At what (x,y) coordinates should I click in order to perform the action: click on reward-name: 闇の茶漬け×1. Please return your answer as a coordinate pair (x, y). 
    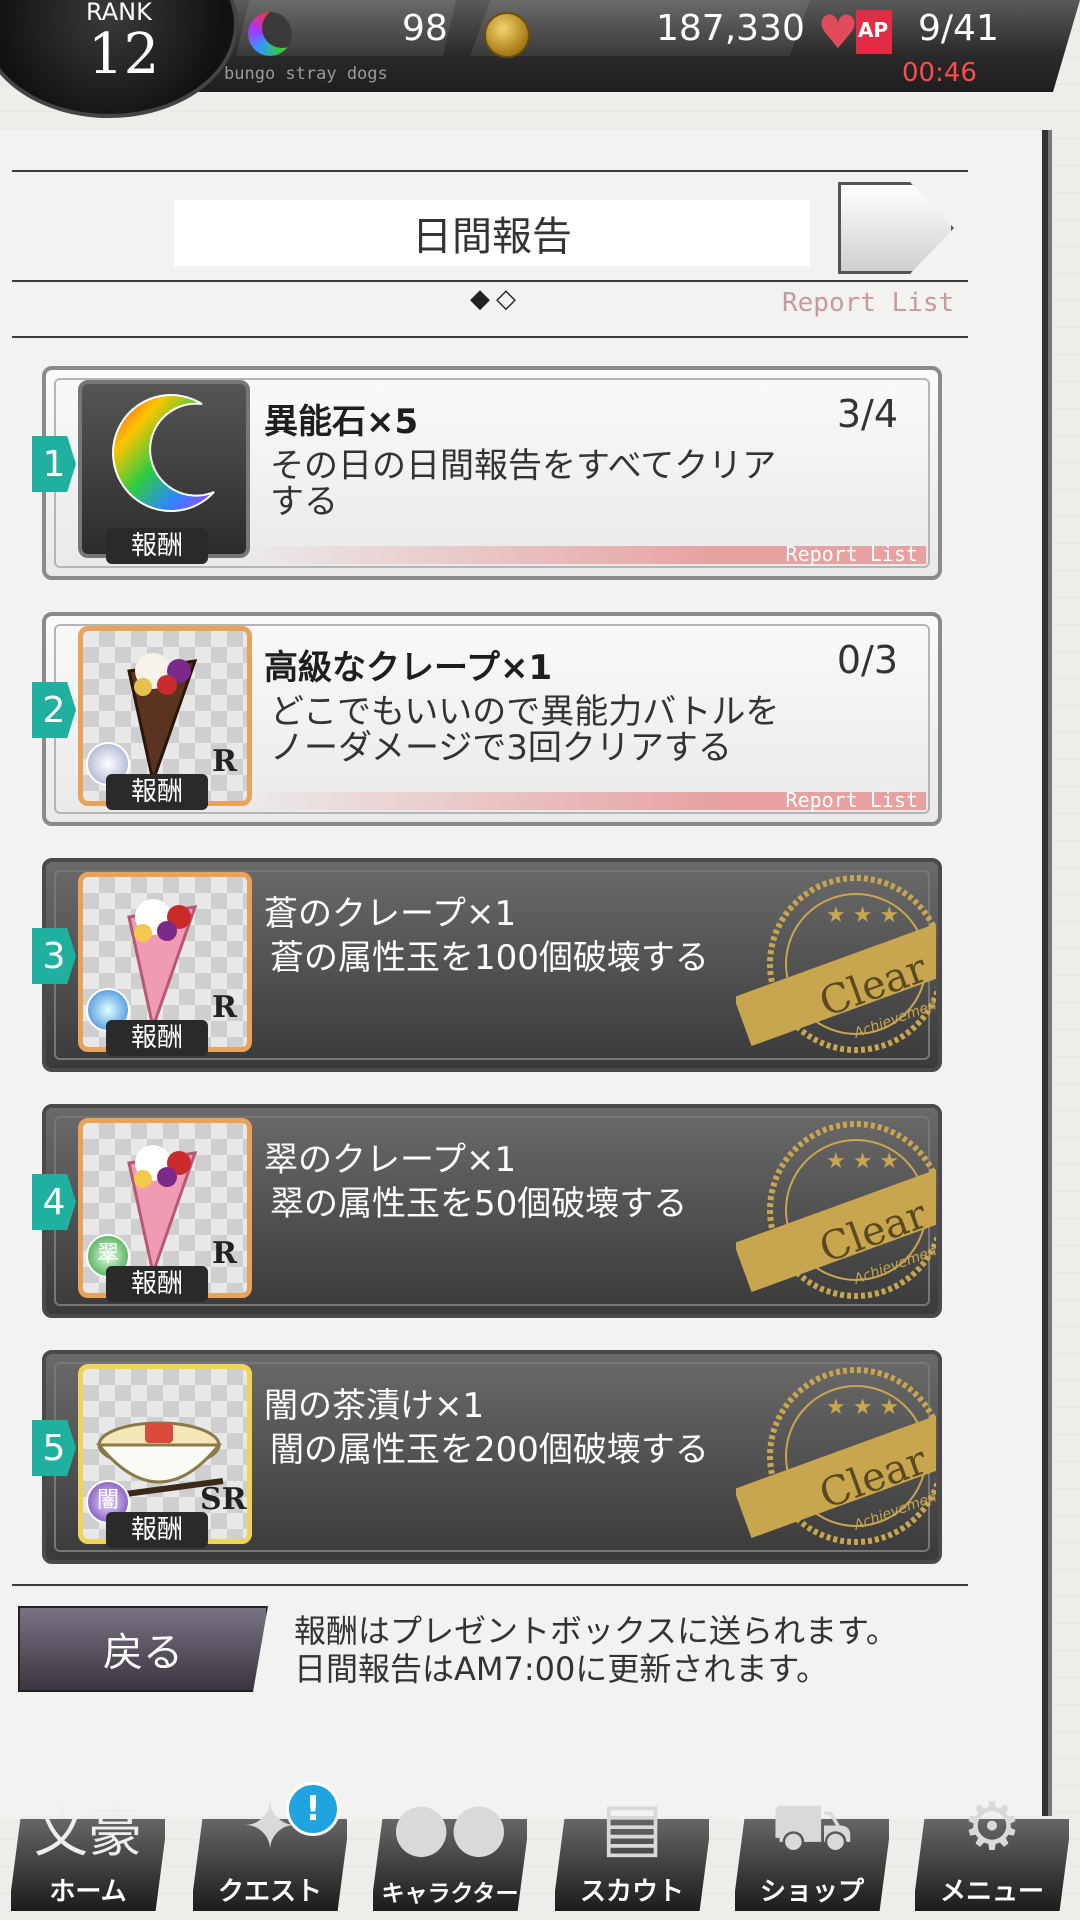
    Looking at the image, I should click on (374, 1406).